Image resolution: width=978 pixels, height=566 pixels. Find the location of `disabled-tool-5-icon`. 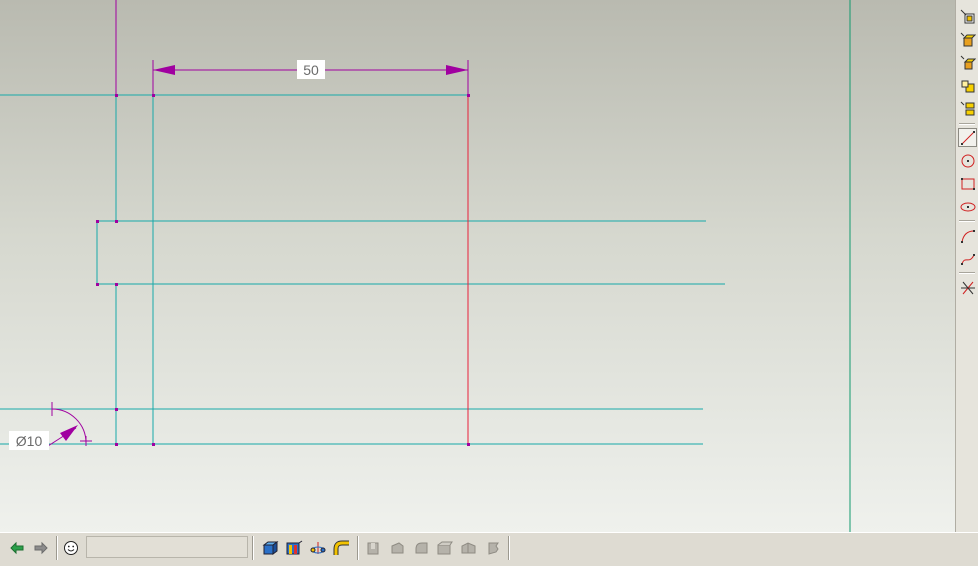

disabled-tool-5-icon is located at coordinates (469, 548).